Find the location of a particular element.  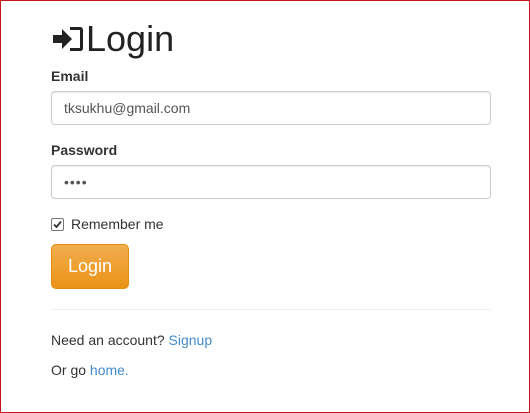

page-title: Login is located at coordinates (112, 39).